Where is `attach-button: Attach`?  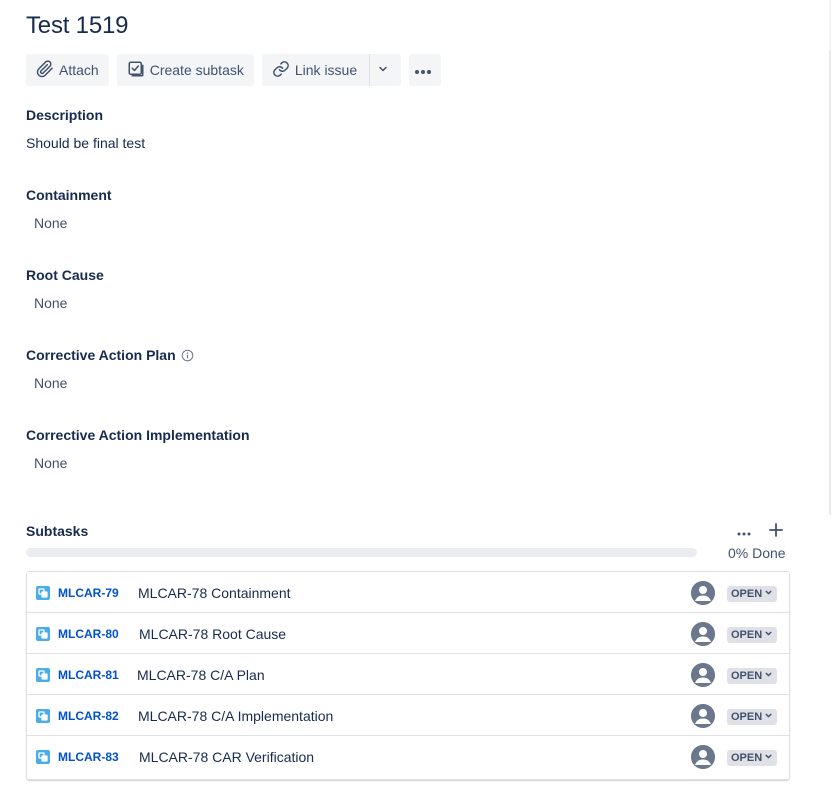
attach-button: Attach is located at coordinates (67, 70).